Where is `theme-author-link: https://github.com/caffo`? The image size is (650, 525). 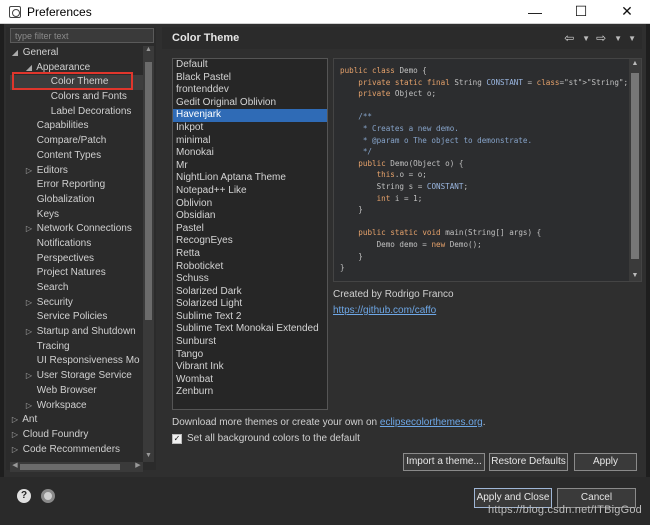
theme-author-link: https://github.com/caffo is located at coordinates (384, 310).